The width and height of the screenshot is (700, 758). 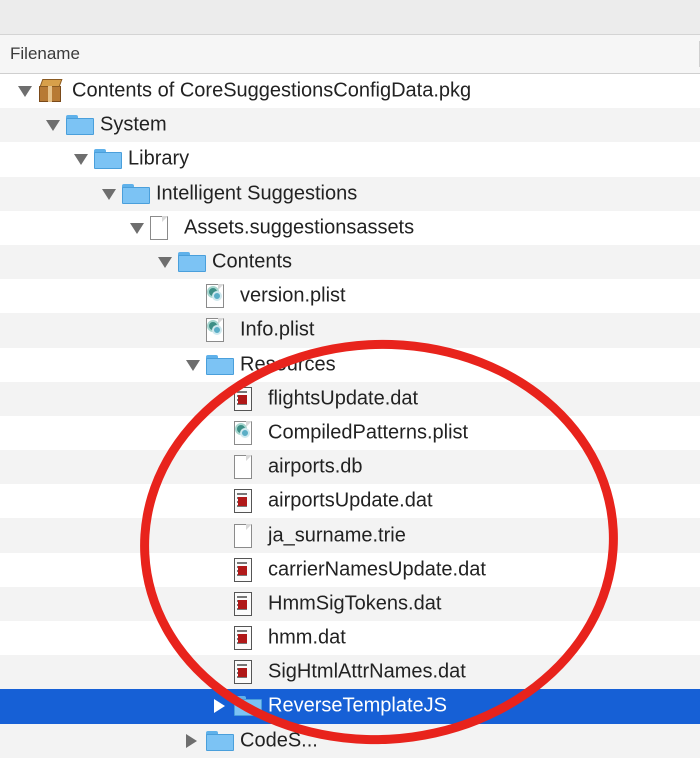 I want to click on tree-row-label: version.plist, so click(x=293, y=295).